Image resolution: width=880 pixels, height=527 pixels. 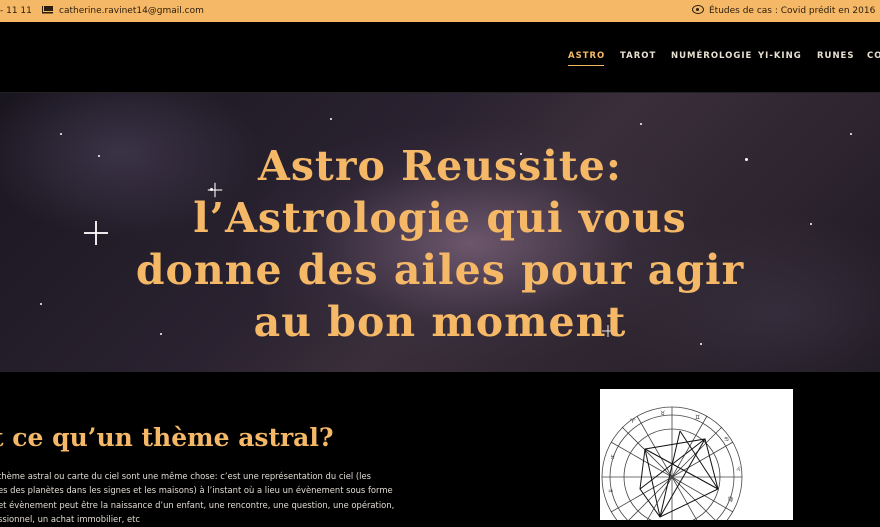 What do you see at coordinates (638, 56) in the screenshot?
I see `nav-item-tarot: TAROT` at bounding box center [638, 56].